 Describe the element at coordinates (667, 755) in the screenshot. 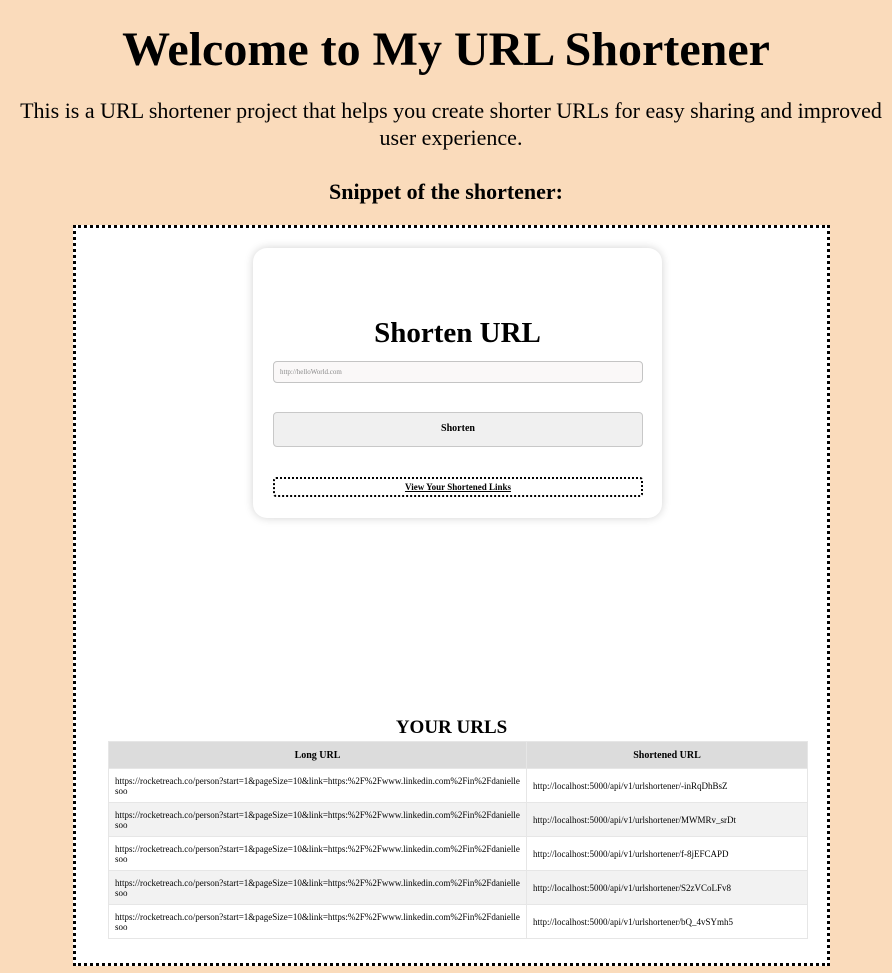

I see `column-header-shortened-url: Shortened URL` at that location.